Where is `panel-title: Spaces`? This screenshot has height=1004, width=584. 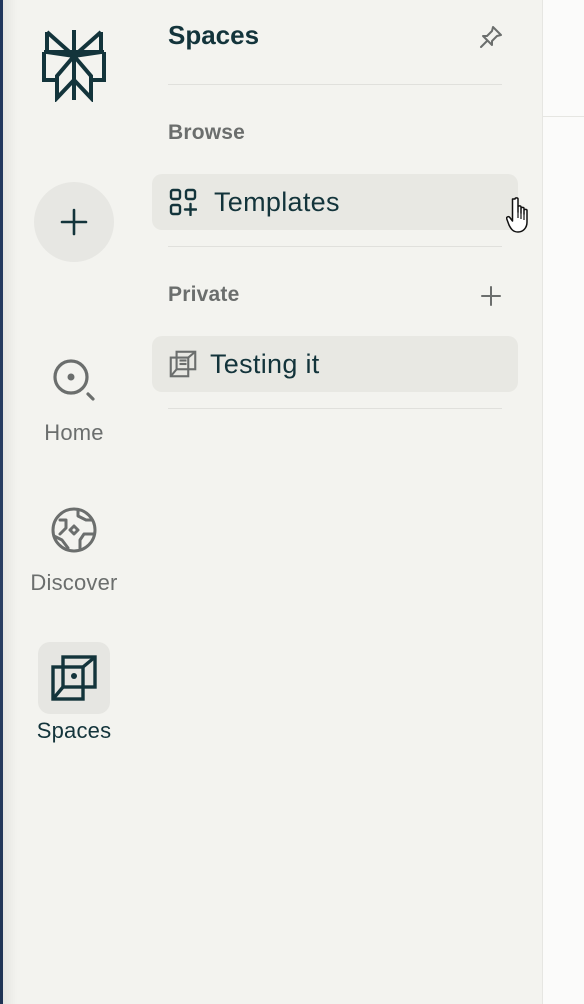 panel-title: Spaces is located at coordinates (214, 35).